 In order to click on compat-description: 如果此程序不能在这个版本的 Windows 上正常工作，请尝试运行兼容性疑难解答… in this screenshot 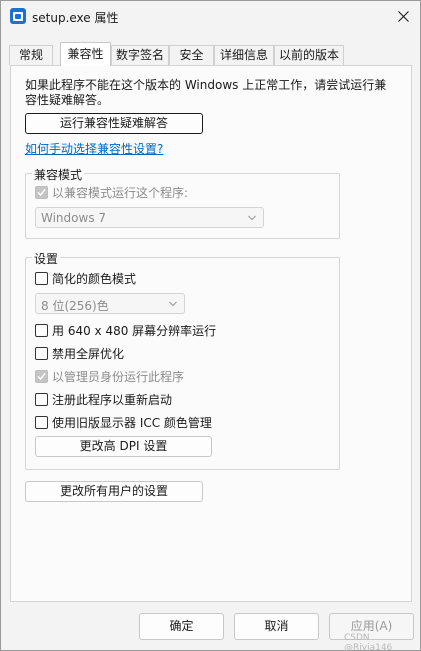, I will do `click(206, 92)`.